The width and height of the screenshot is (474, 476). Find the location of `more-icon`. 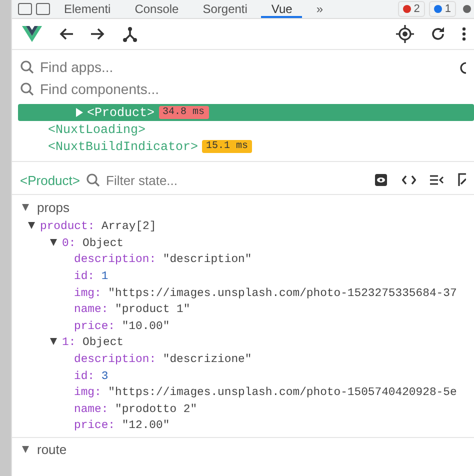

more-icon is located at coordinates (464, 34).